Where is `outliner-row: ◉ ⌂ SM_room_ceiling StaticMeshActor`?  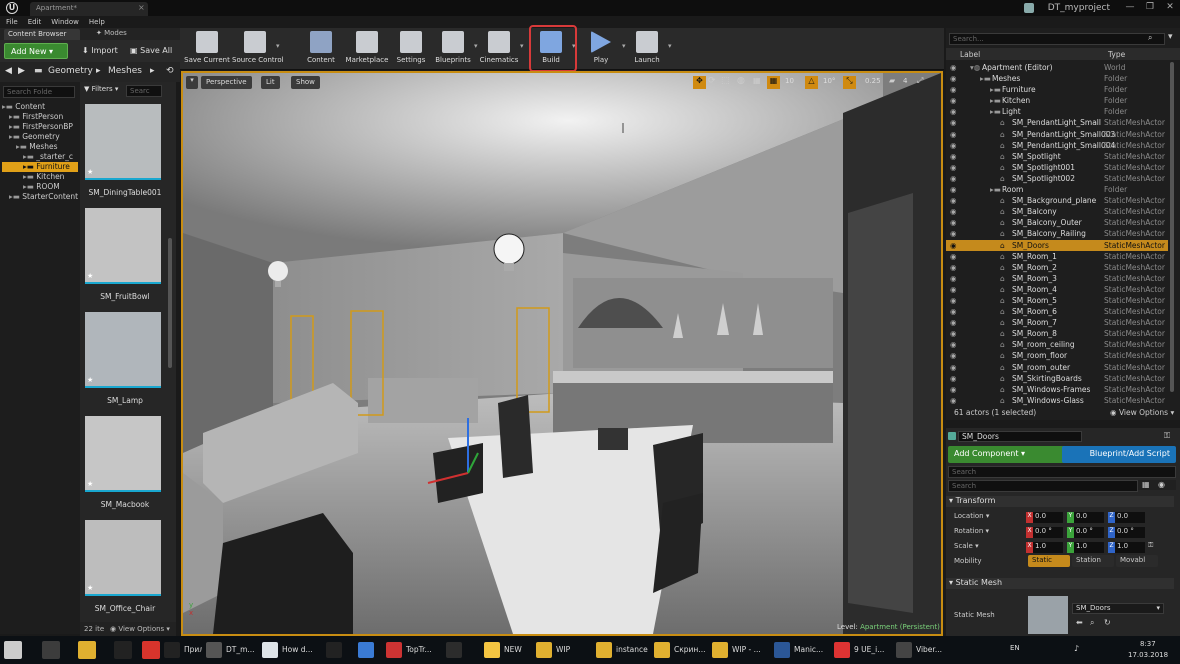
outliner-row: ◉ ⌂ SM_room_ceiling StaticMeshActor is located at coordinates (1057, 344).